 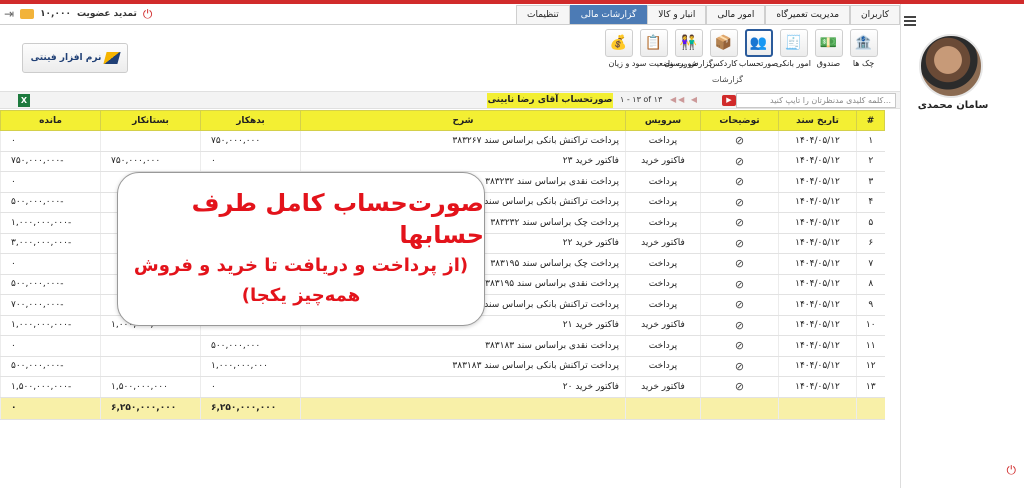 I want to click on callout-line-2: (از پرداخت و دریافت تا خرید و فروش, so click(x=301, y=265).